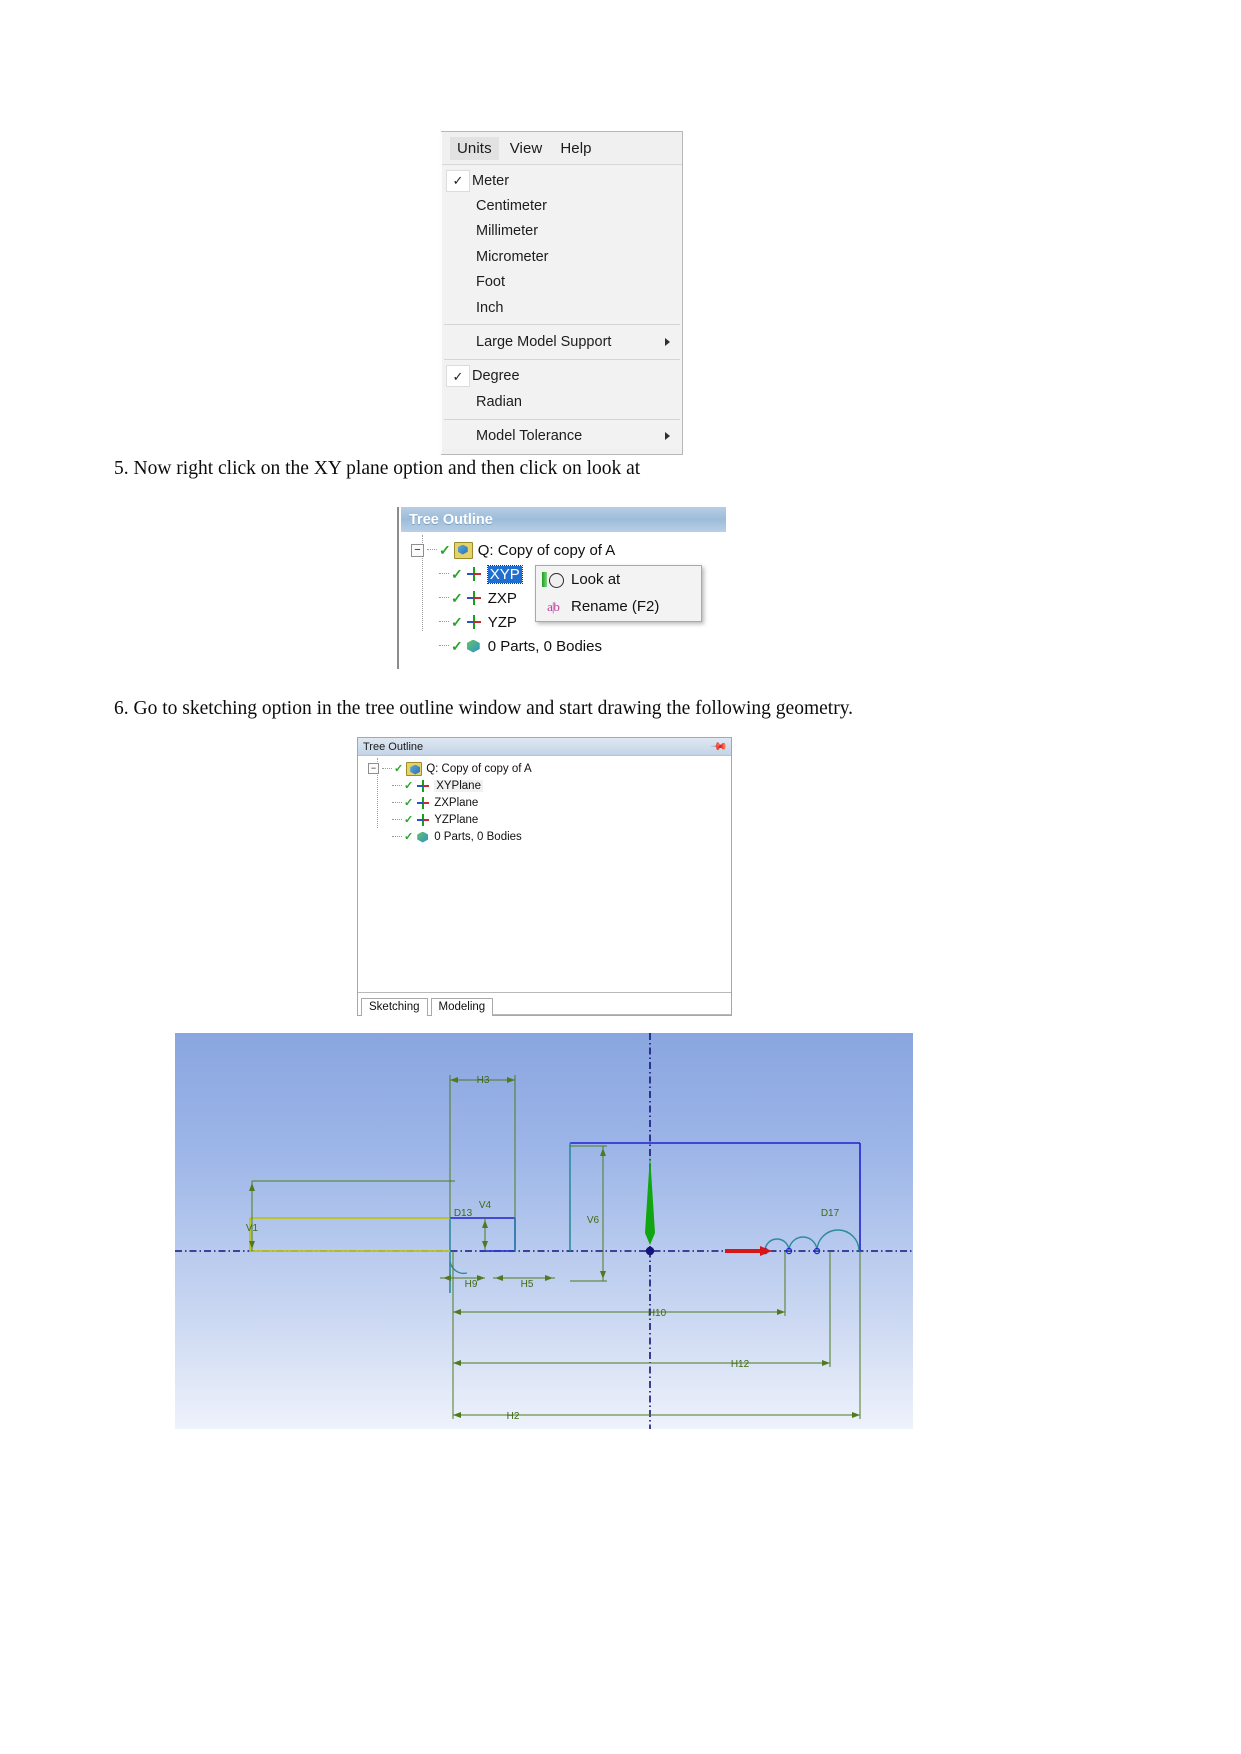 This screenshot has height=1754, width=1241. What do you see at coordinates (575, 148) in the screenshot?
I see `menubar-item-help: Help` at bounding box center [575, 148].